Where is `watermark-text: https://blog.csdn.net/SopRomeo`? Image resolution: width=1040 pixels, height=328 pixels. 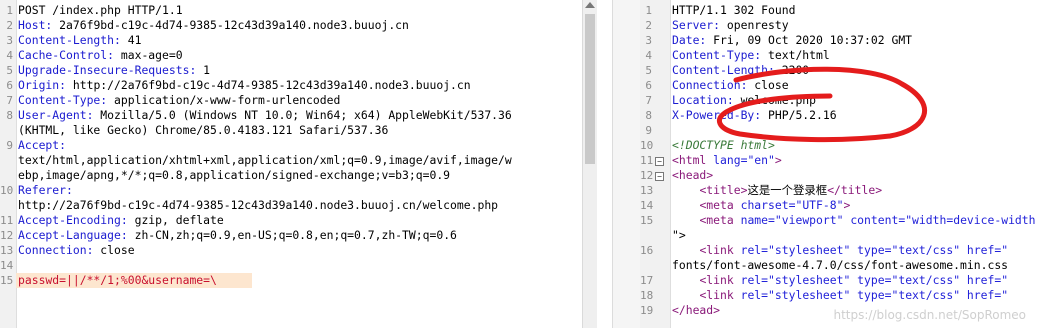 watermark-text: https://blog.csdn.net/SopRomeo is located at coordinates (930, 315).